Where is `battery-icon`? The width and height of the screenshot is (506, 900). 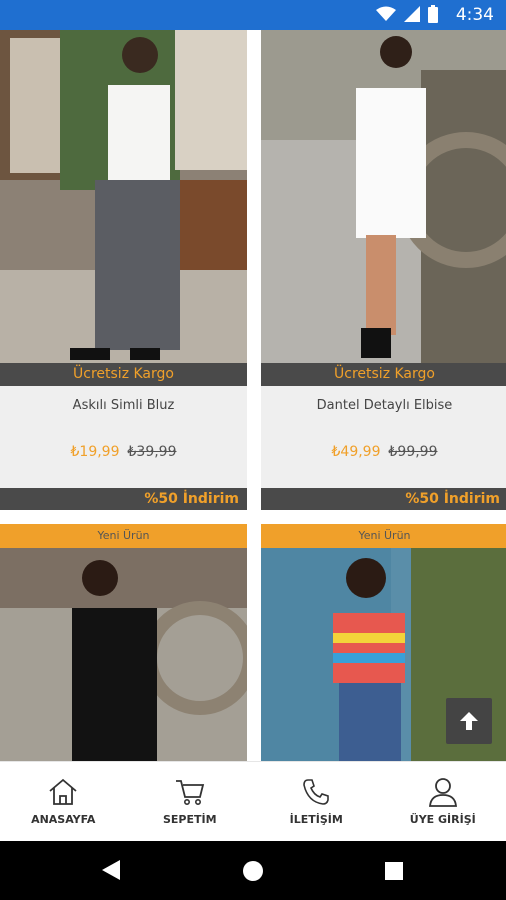
battery-icon is located at coordinates (433, 14).